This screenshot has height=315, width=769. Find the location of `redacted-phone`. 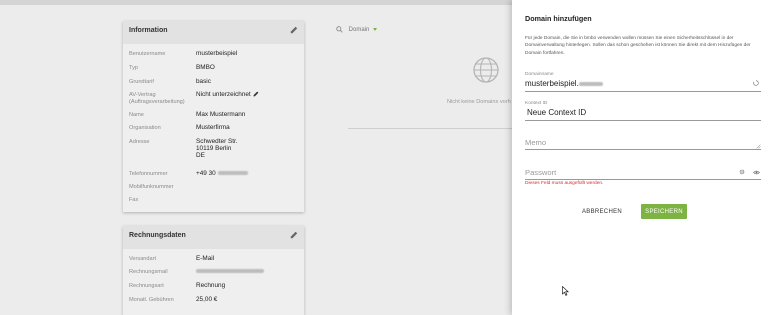

redacted-phone is located at coordinates (232, 173).